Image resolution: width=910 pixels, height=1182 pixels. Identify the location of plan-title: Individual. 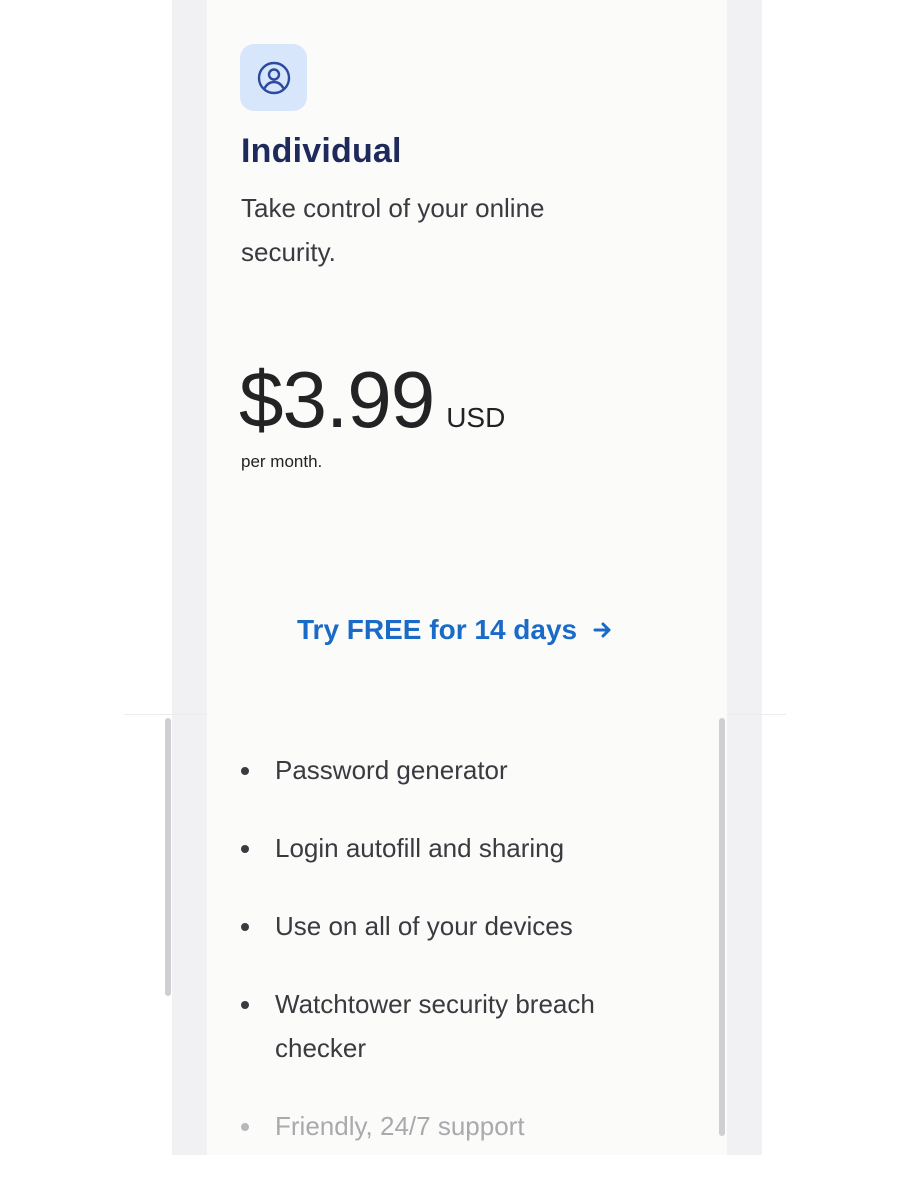
(321, 151).